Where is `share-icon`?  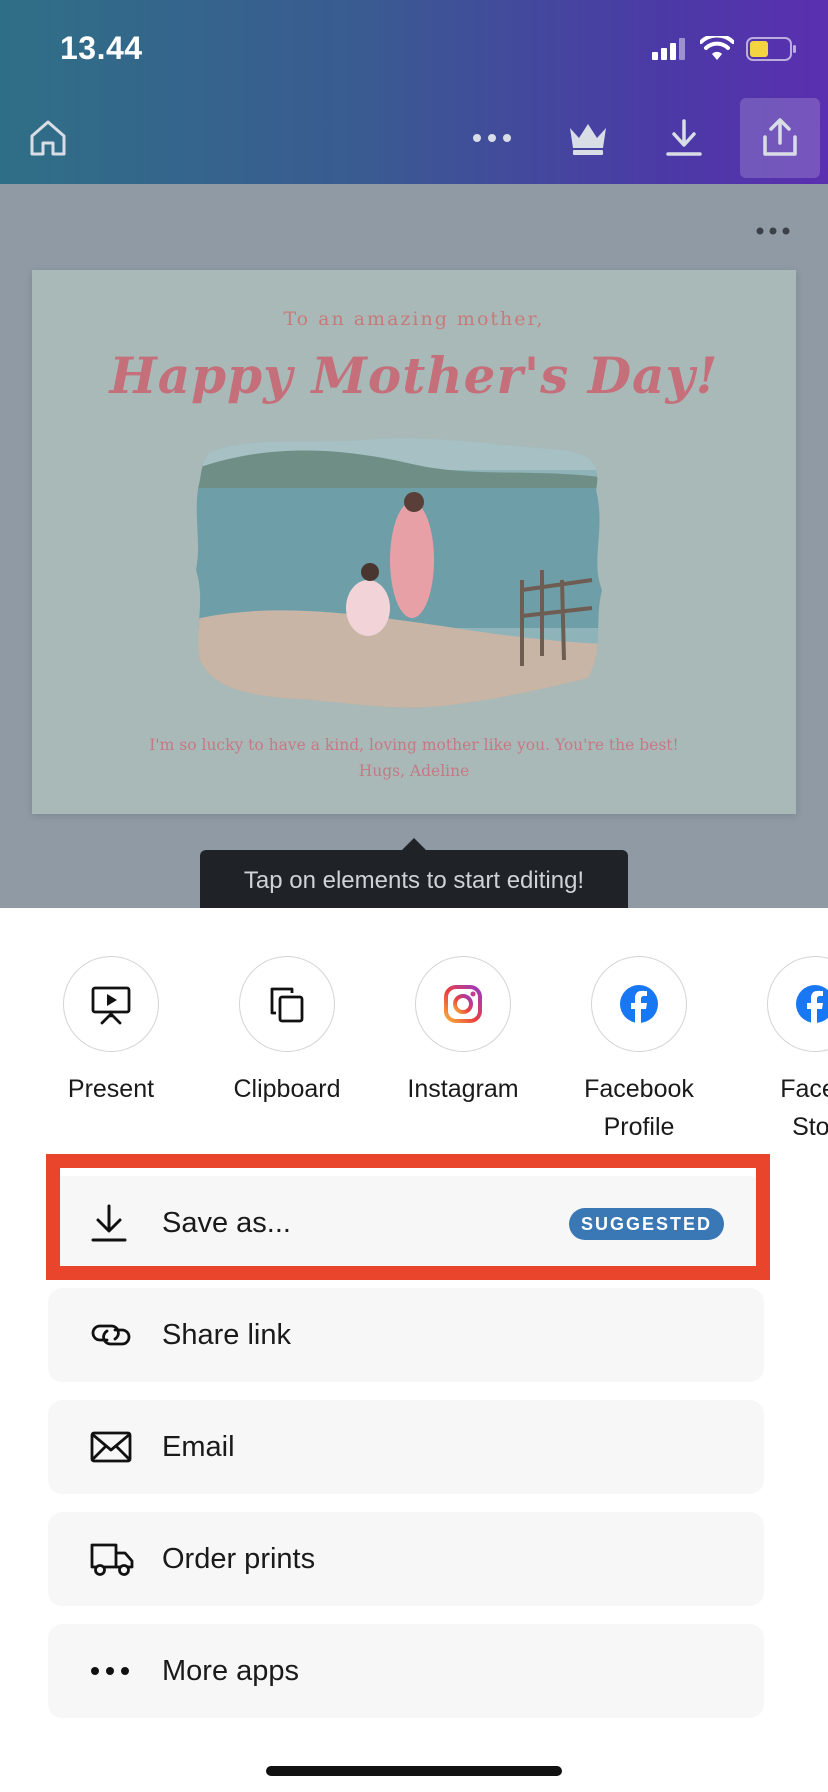 share-icon is located at coordinates (780, 137).